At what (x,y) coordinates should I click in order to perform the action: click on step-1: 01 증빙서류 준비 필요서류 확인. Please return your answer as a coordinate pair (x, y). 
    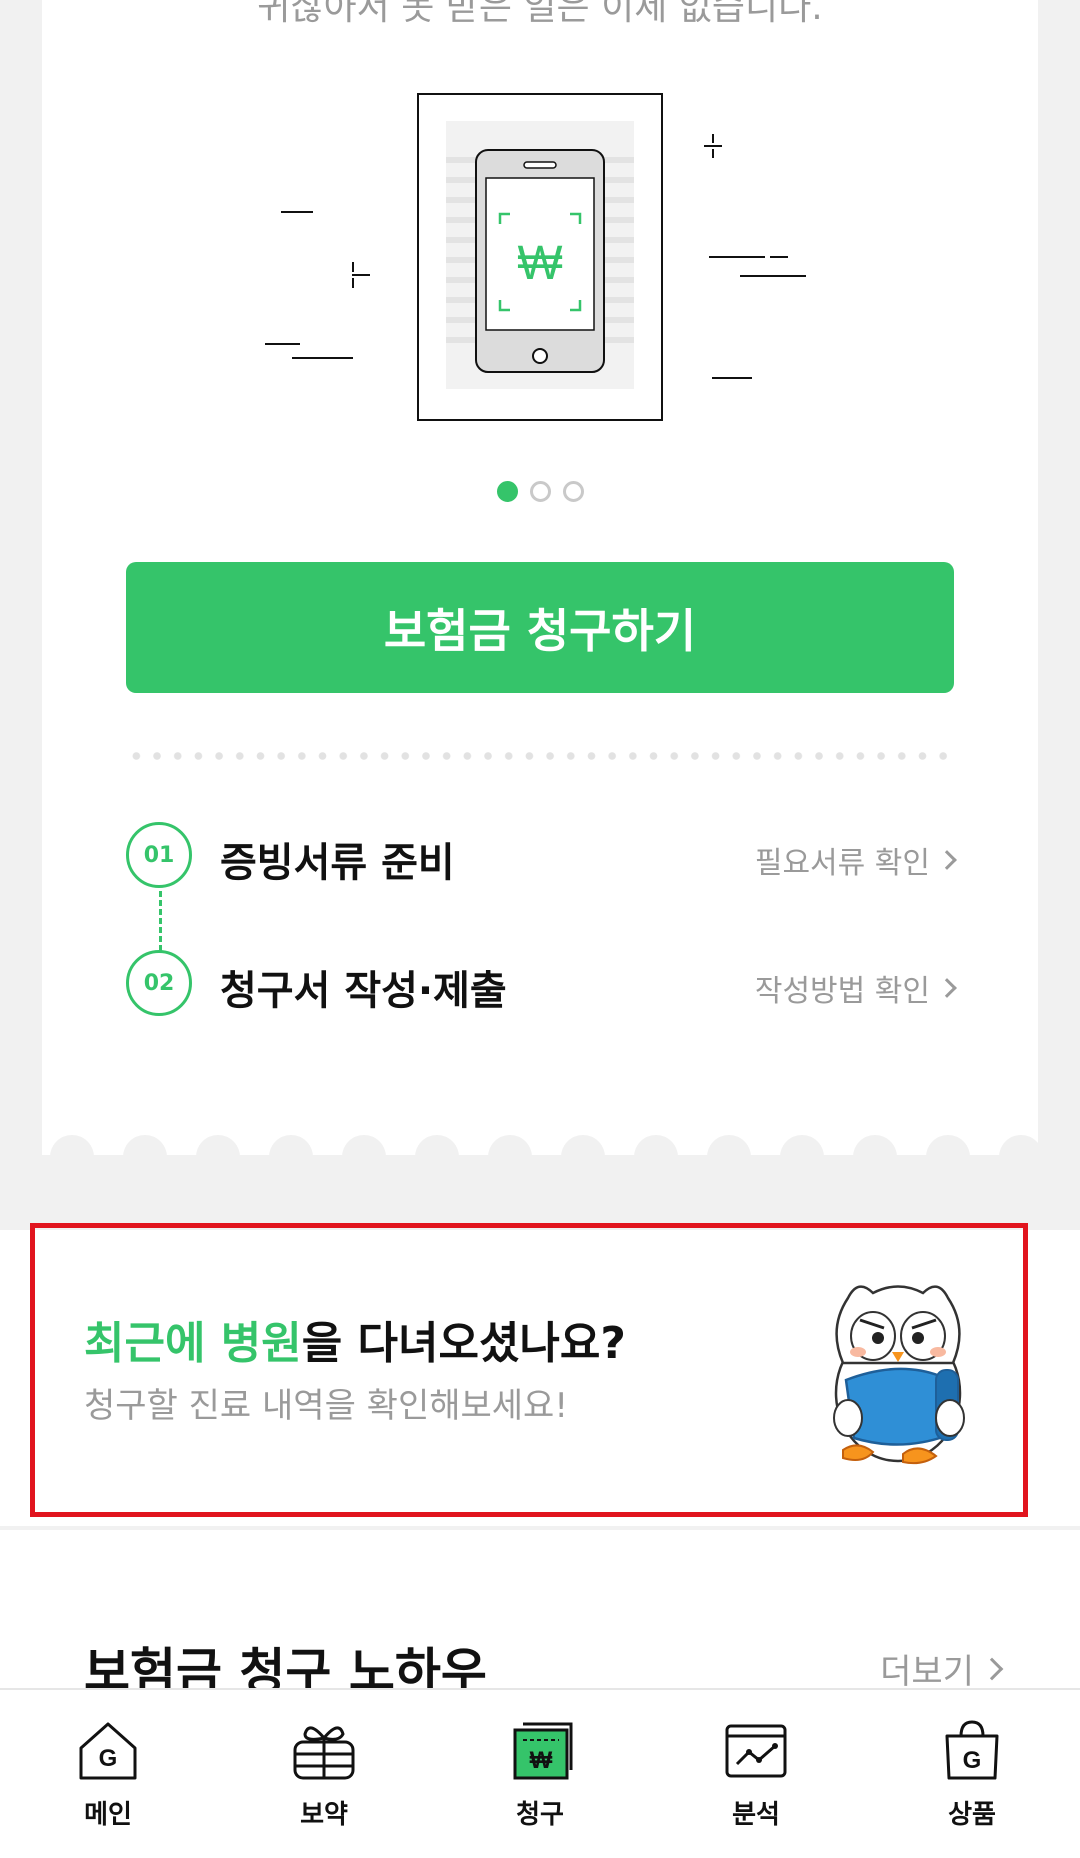
    Looking at the image, I should click on (541, 857).